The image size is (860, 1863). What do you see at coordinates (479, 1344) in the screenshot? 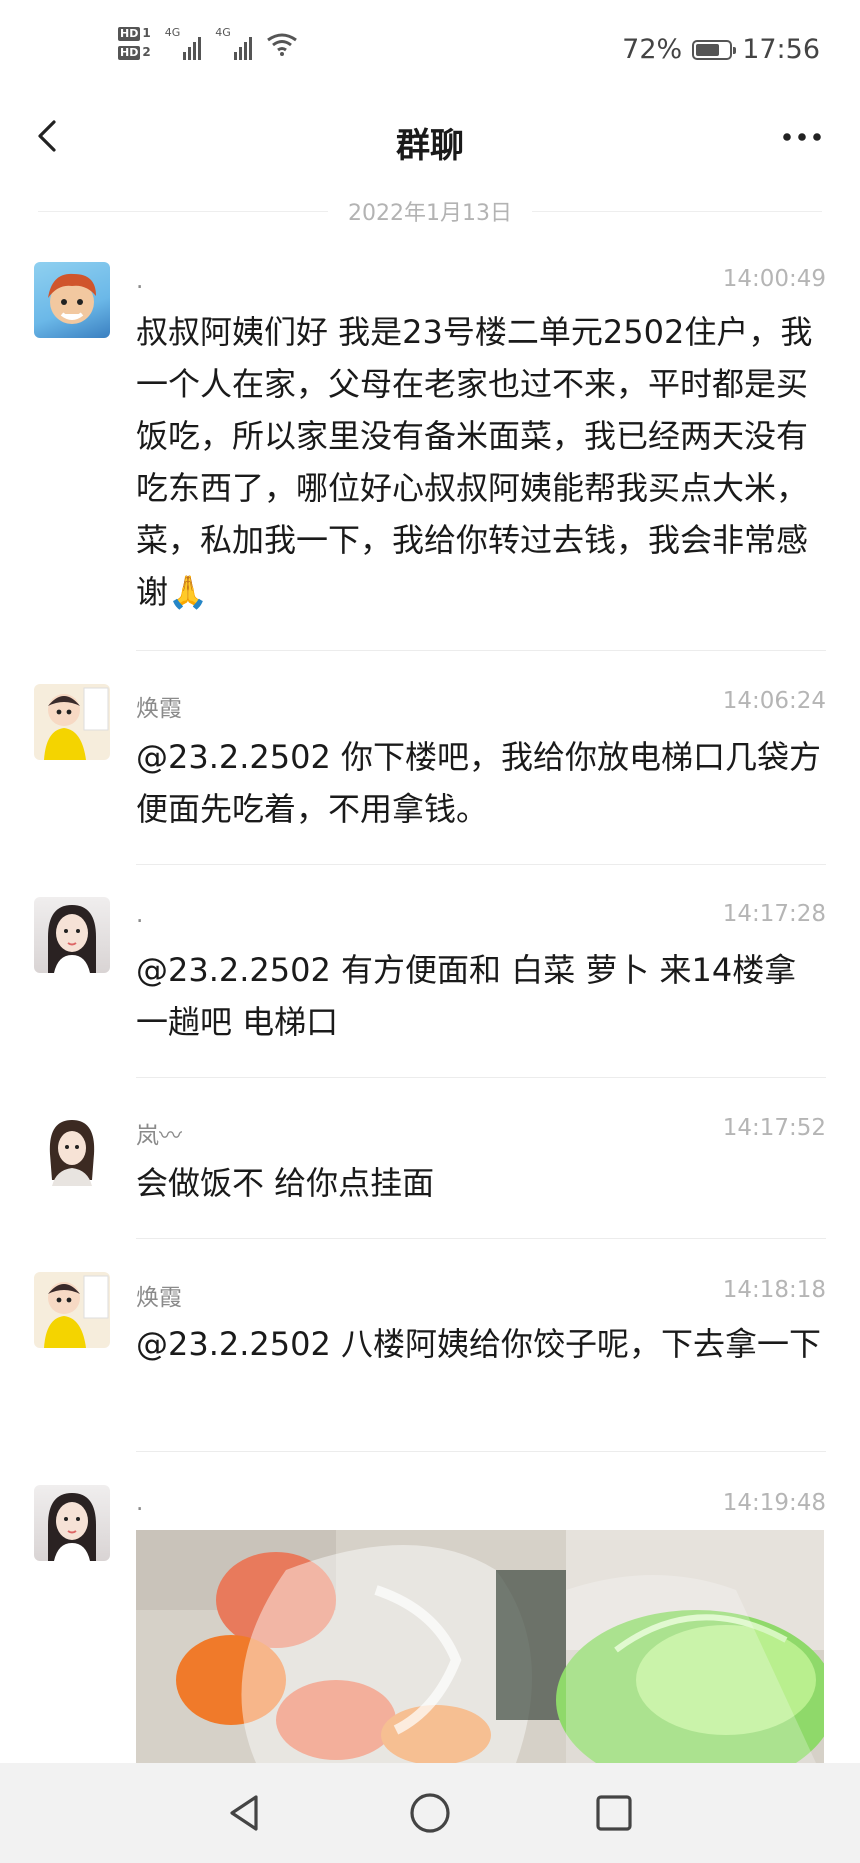
I see `message-text: @23.2.2502 八楼阿姨给你饺子呢，下去拿一下` at bounding box center [479, 1344].